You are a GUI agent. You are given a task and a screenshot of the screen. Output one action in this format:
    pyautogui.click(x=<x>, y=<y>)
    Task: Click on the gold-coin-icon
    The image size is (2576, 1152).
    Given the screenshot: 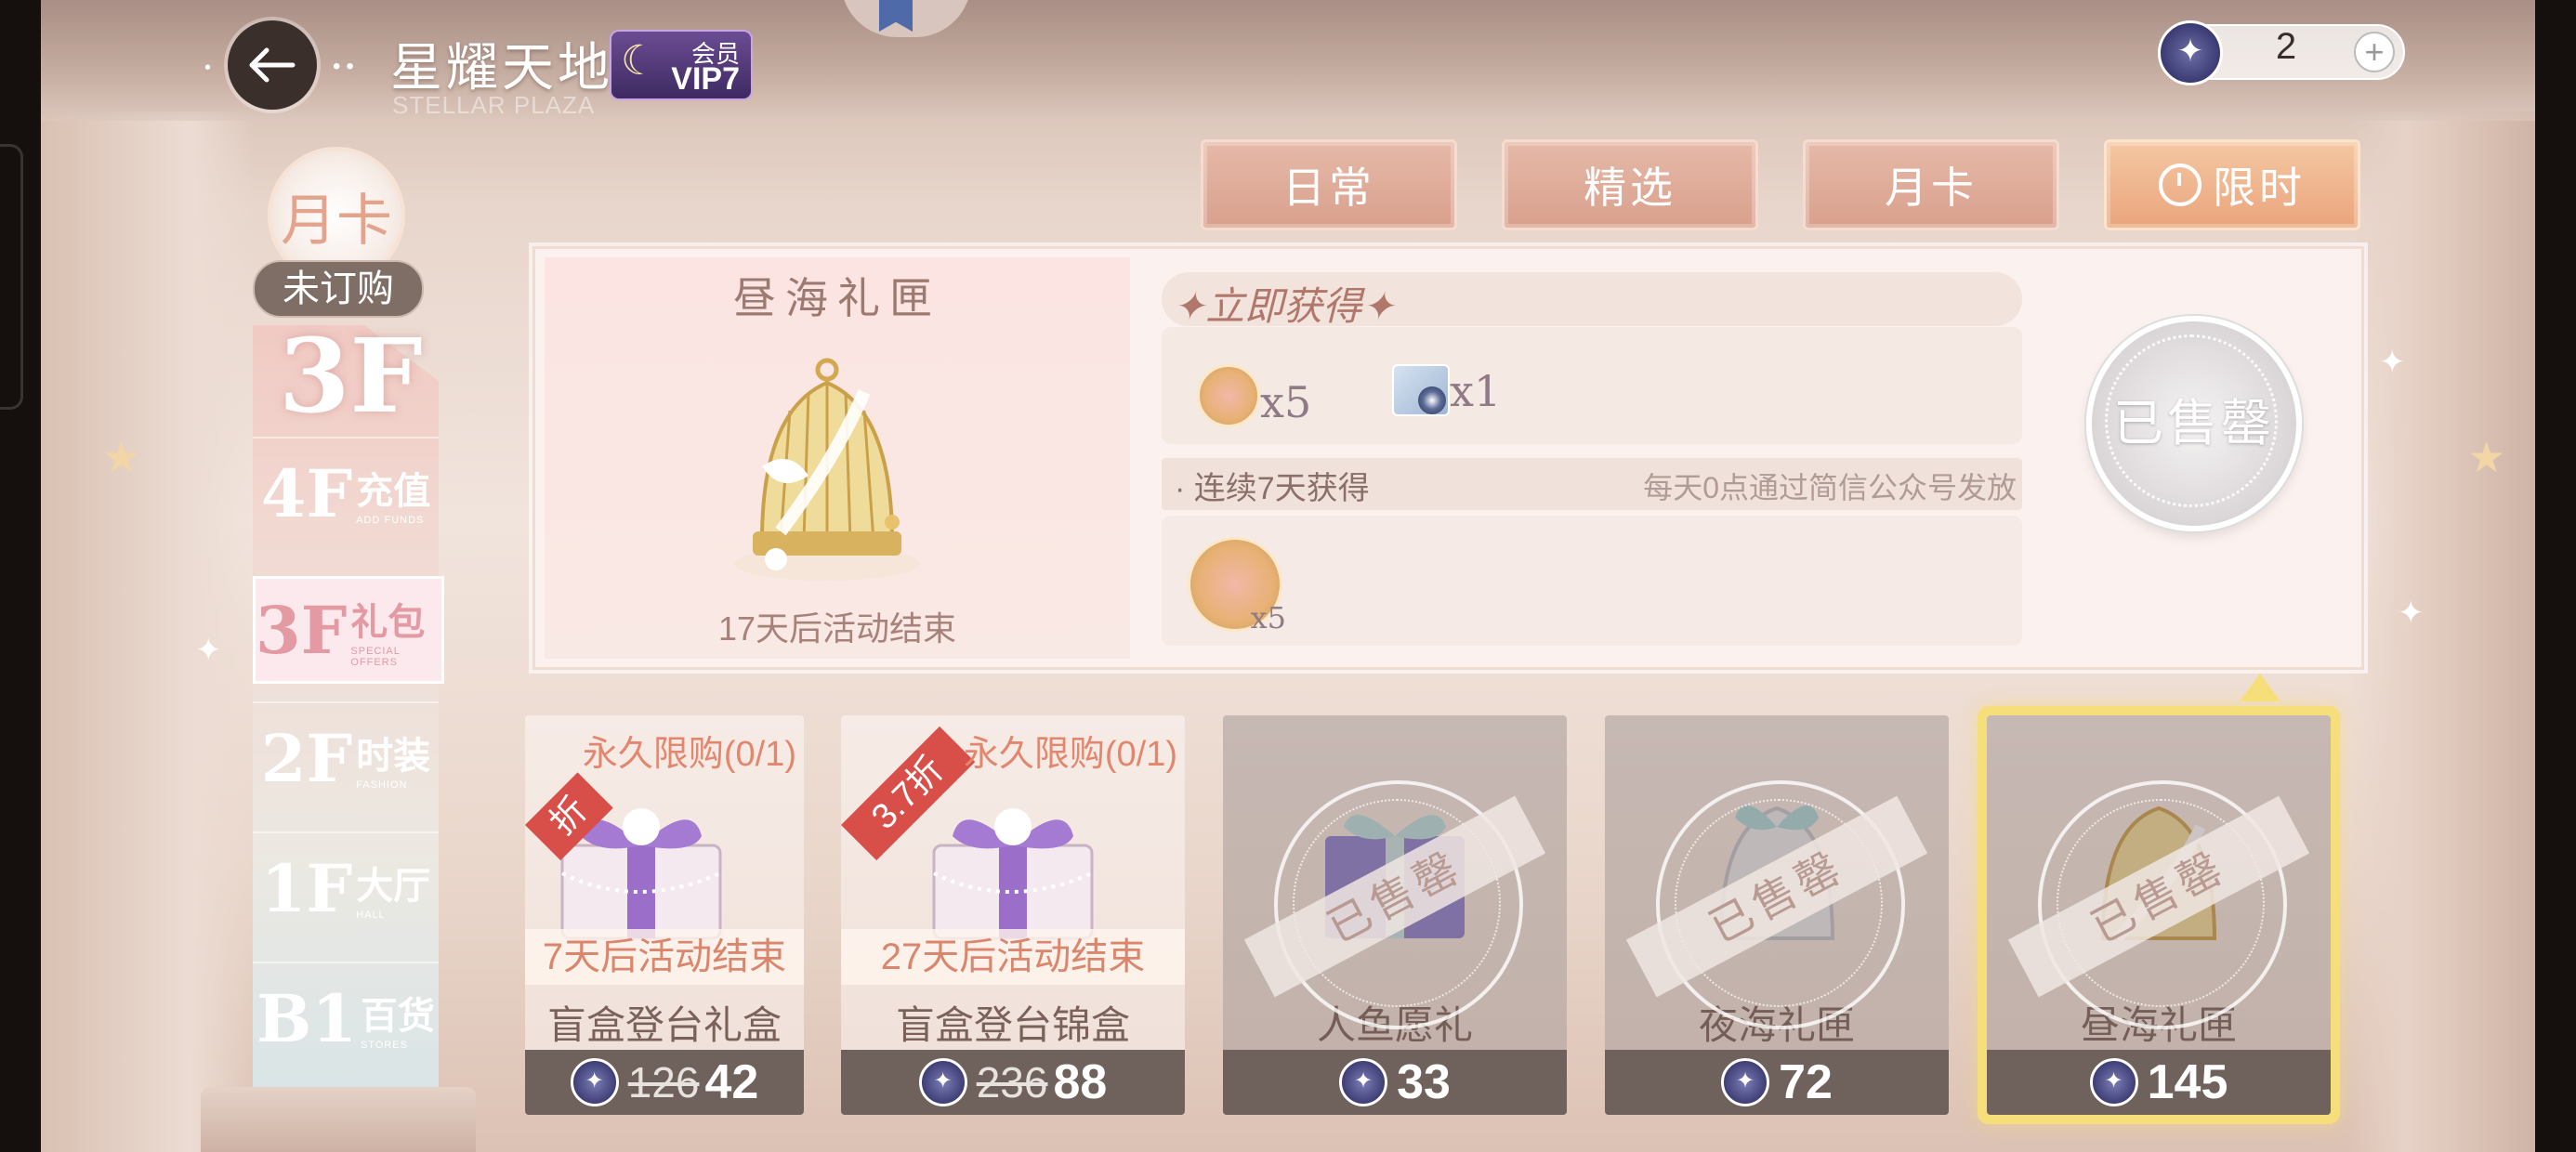 What is the action you would take?
    pyautogui.click(x=1228, y=395)
    